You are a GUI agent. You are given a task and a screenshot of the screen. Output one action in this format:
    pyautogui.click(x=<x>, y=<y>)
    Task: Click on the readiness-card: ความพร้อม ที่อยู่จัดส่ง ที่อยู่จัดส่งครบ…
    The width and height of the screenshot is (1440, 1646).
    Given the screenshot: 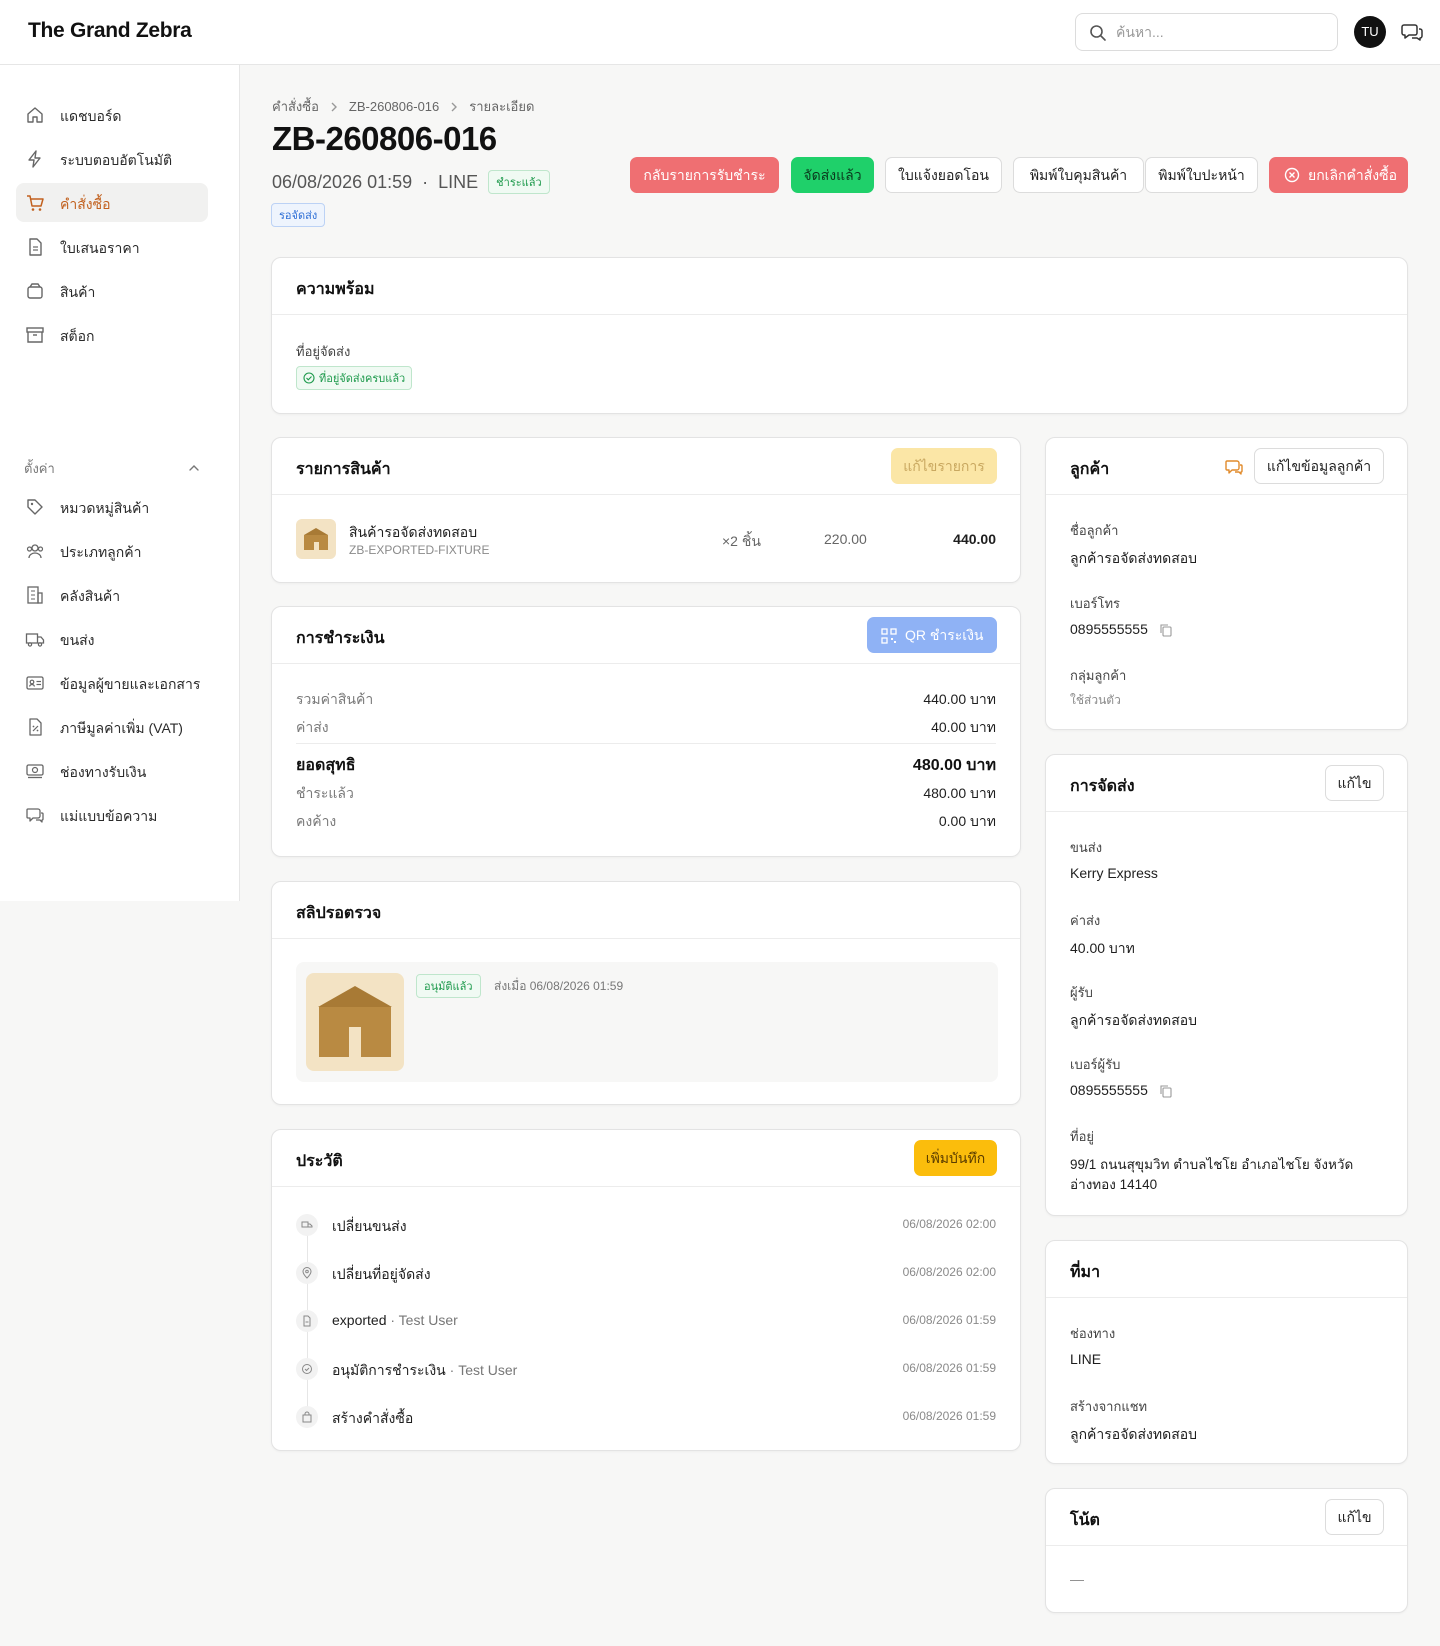 What is the action you would take?
    pyautogui.click(x=839, y=335)
    